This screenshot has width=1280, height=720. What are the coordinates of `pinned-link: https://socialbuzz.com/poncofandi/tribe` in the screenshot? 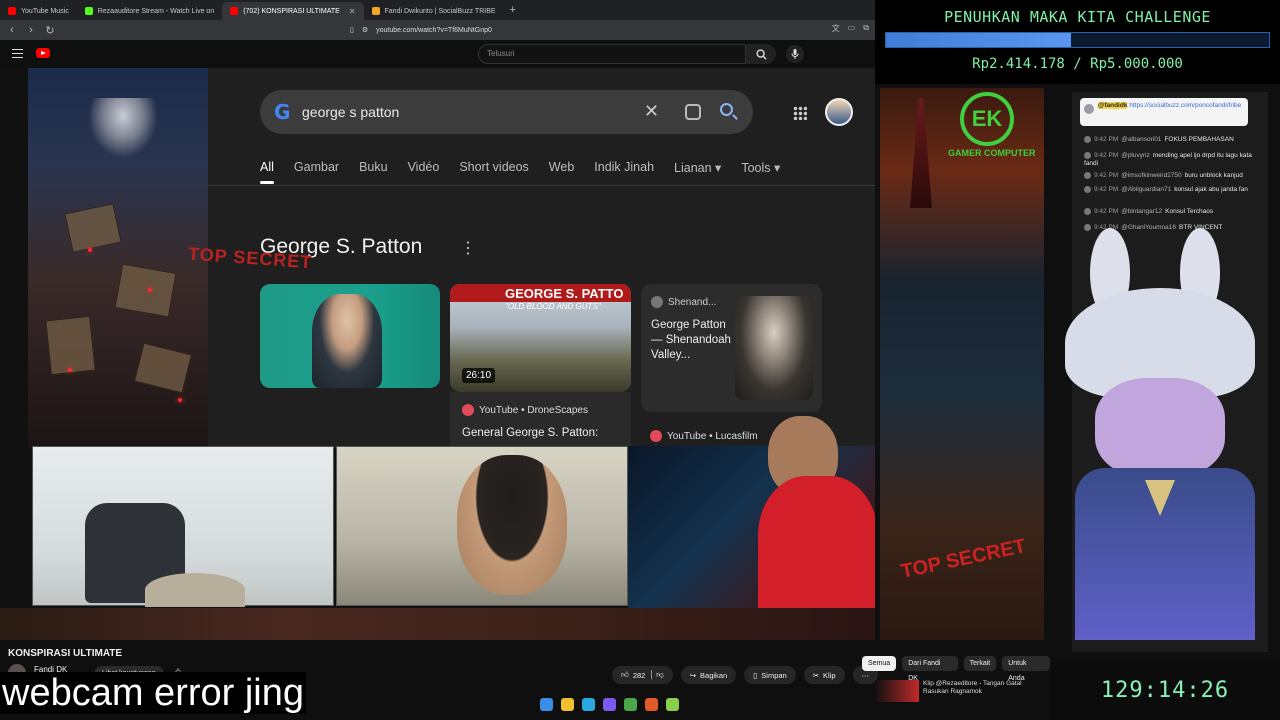 It's located at (1185, 105).